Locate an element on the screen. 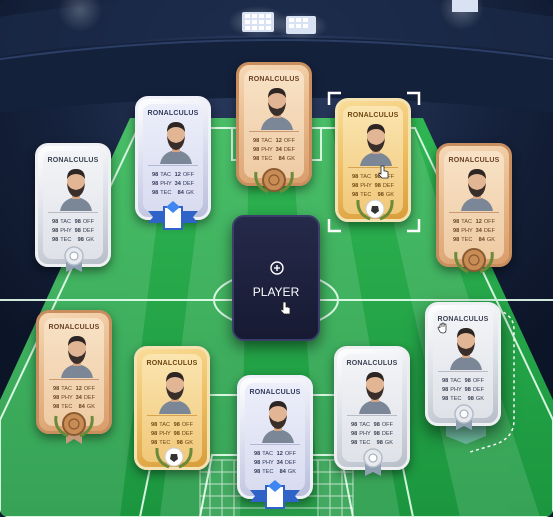 The width and height of the screenshot is (553, 517). add-player-label: PLAYER is located at coordinates (276, 292).